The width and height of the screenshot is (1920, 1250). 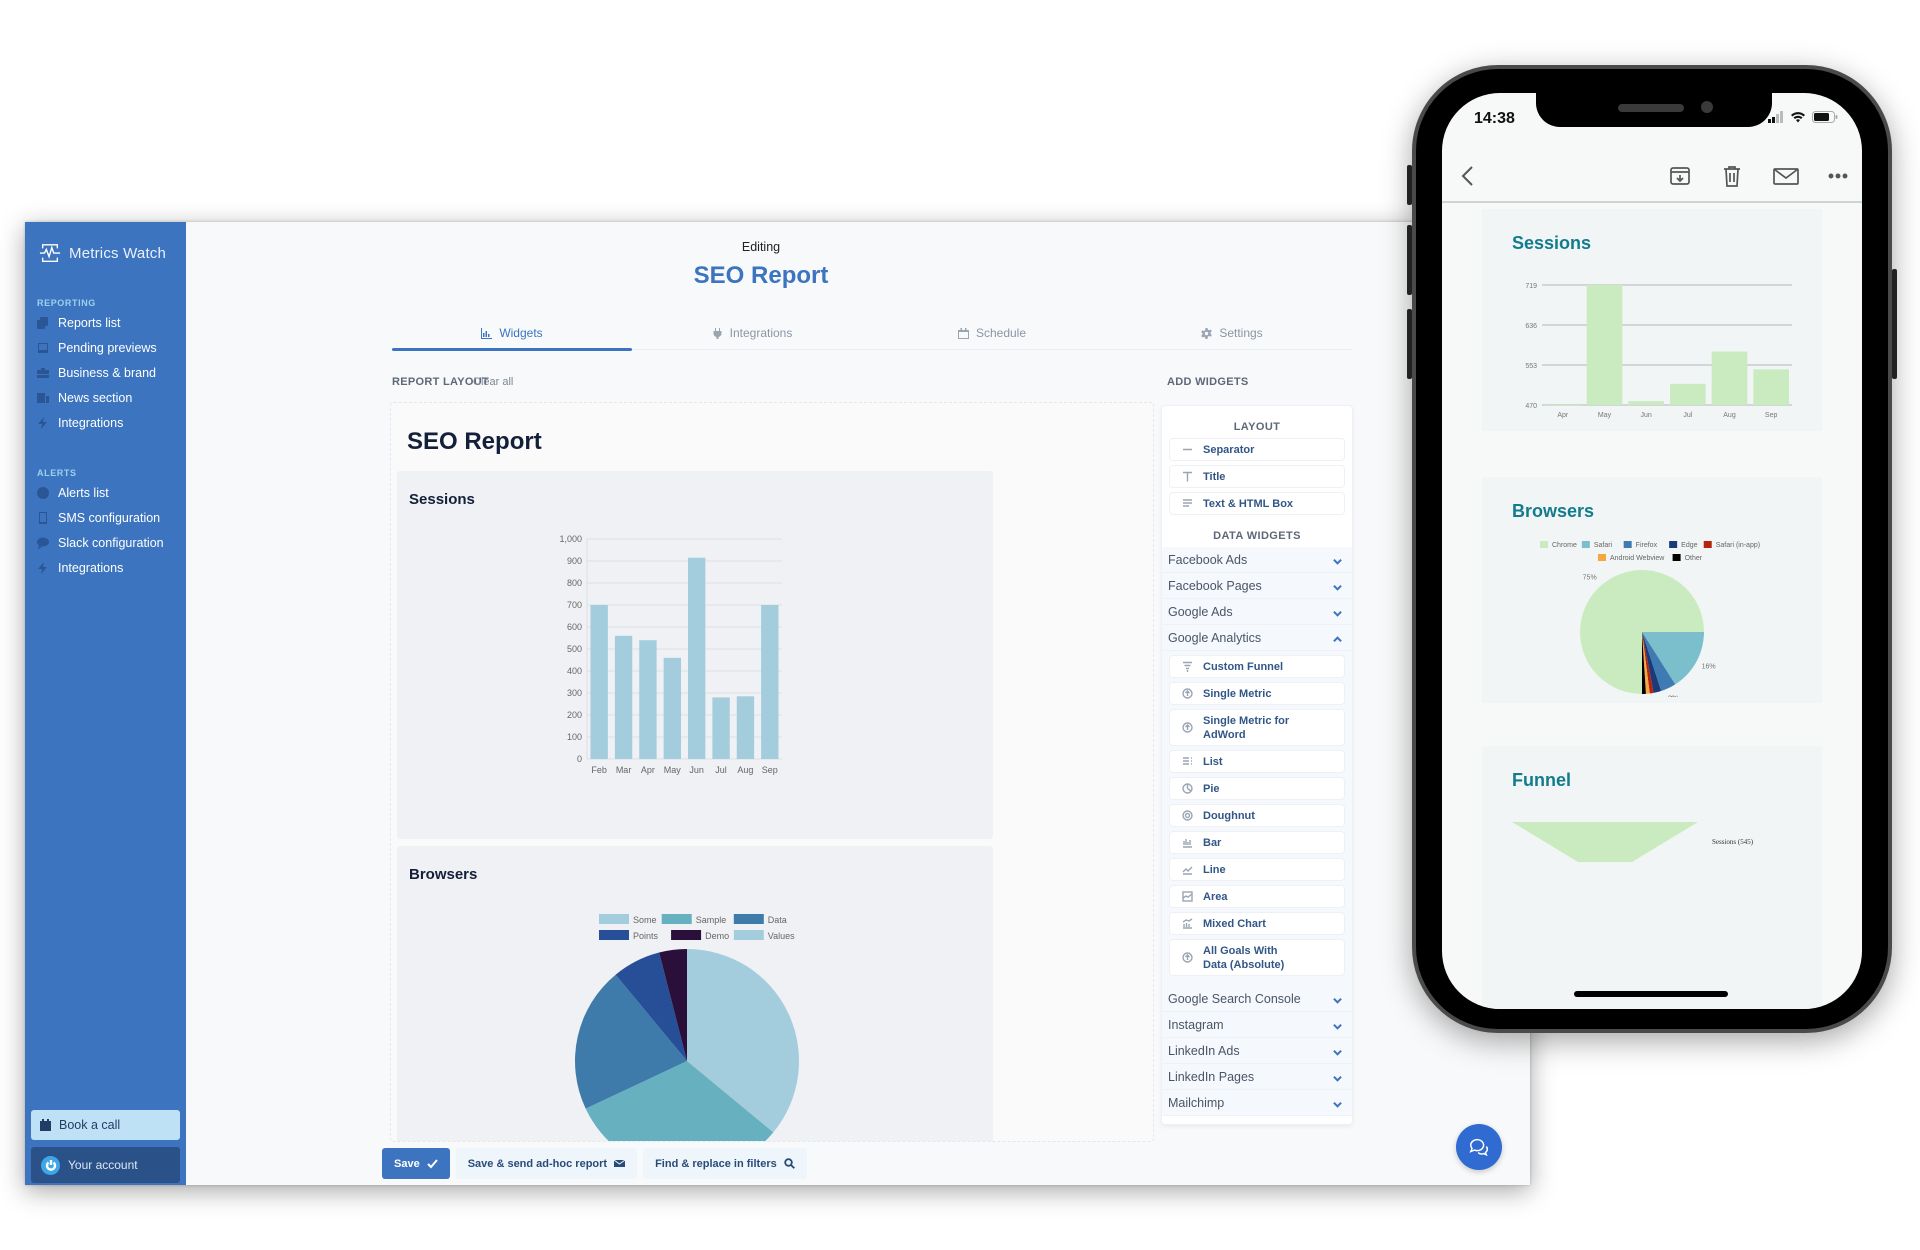 What do you see at coordinates (102, 253) in the screenshot?
I see `brand-logo: Metrics Watch` at bounding box center [102, 253].